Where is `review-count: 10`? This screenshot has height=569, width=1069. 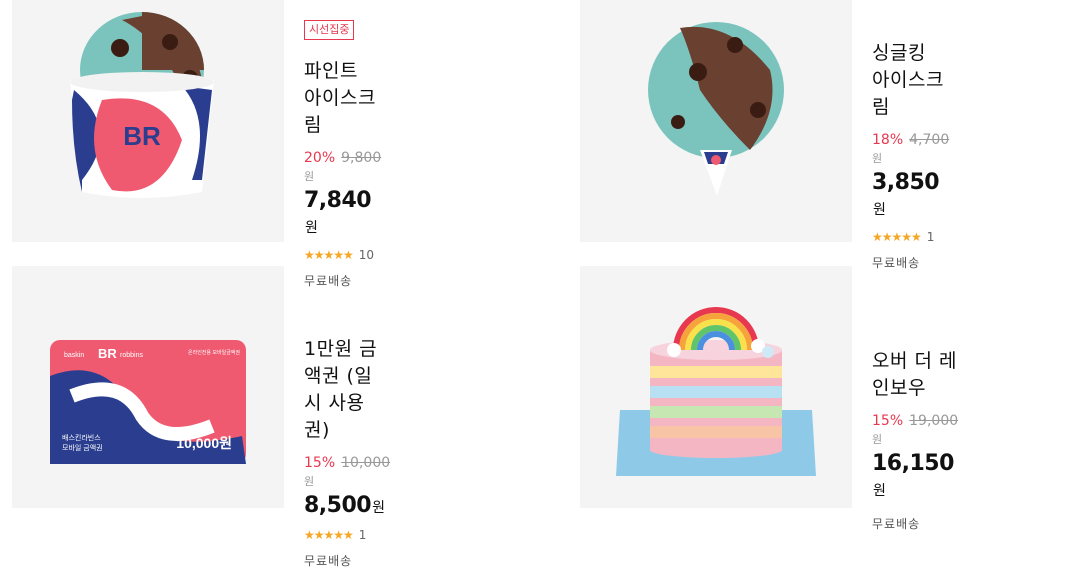 review-count: 10 is located at coordinates (366, 255).